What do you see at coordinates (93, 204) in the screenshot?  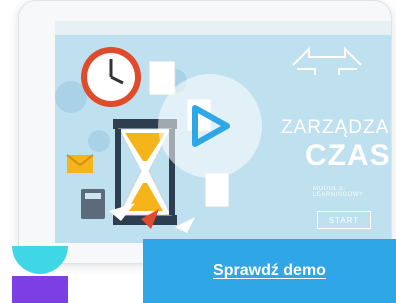 I see `calculator-icon` at bounding box center [93, 204].